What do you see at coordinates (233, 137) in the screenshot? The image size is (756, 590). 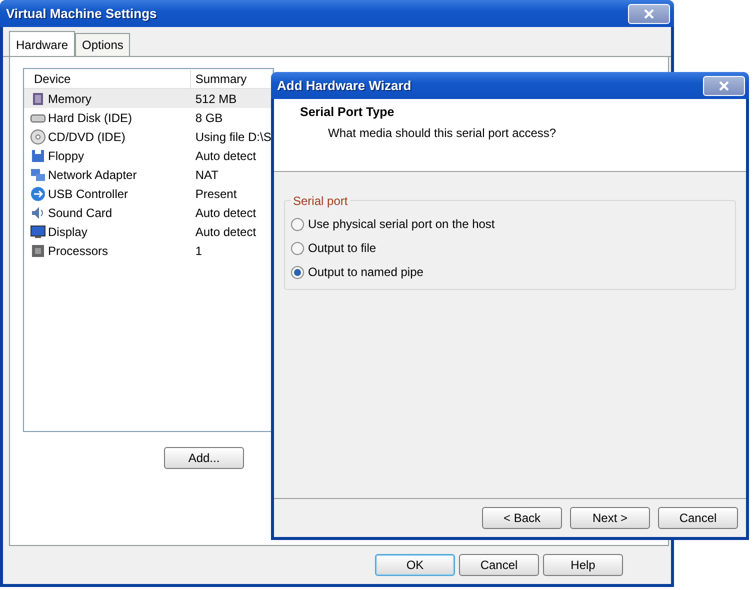 I see `device-summary: Using file D:\S` at bounding box center [233, 137].